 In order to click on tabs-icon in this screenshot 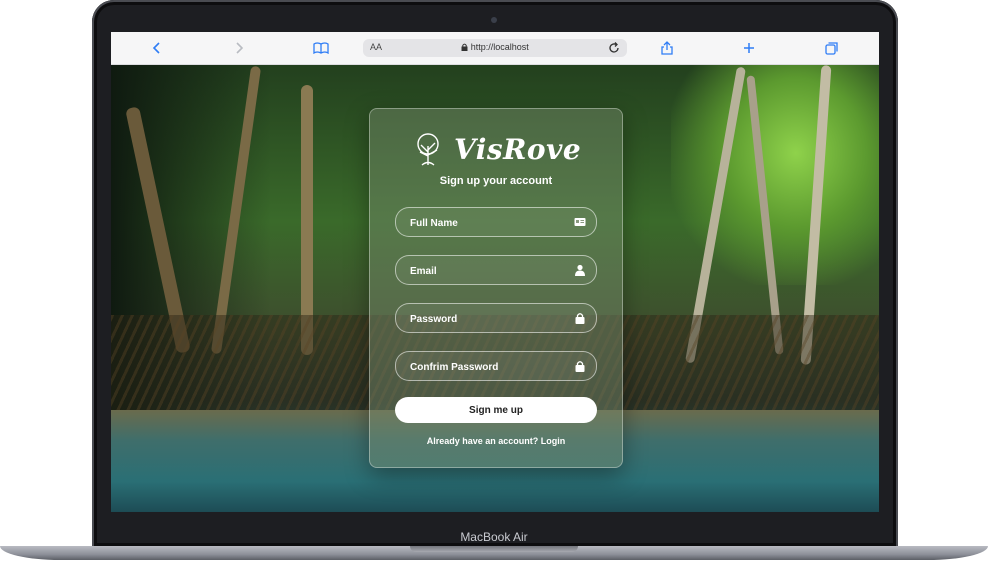, I will do `click(831, 48)`.